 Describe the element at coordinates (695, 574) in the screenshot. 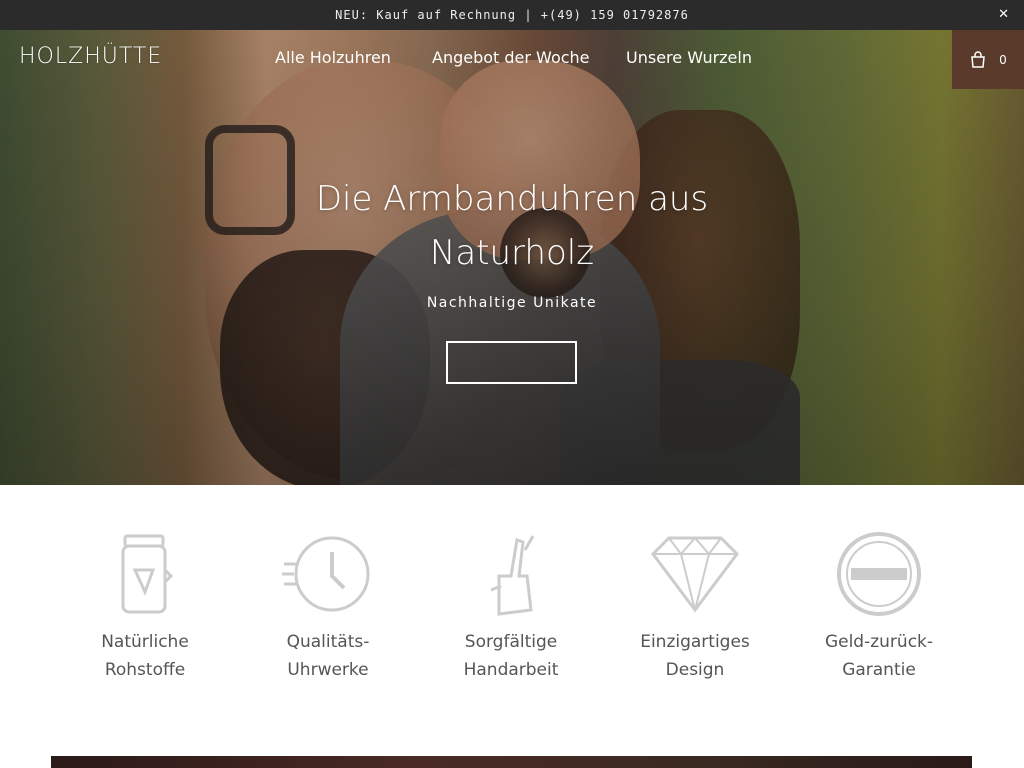

I see `diamond-icon` at that location.